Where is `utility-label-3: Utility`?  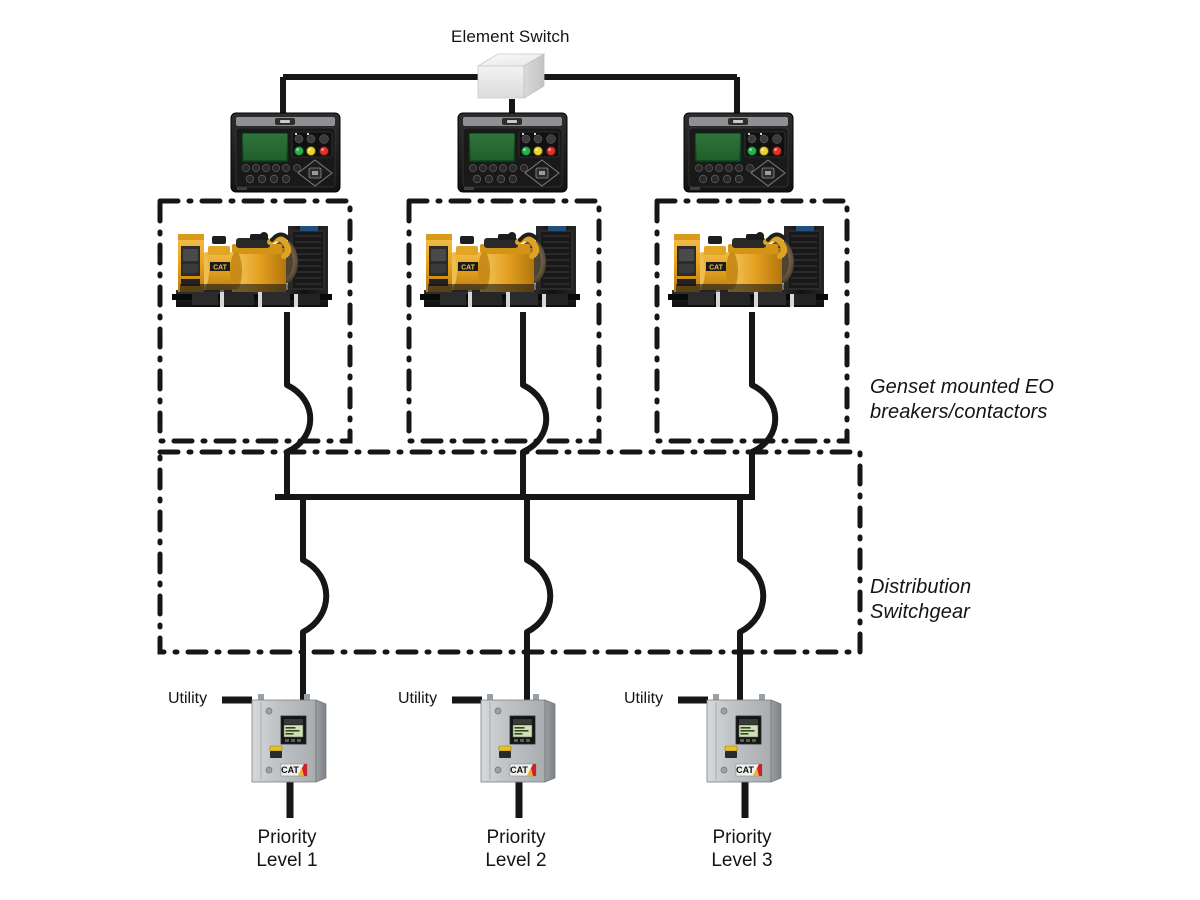
utility-label-3: Utility is located at coordinates (644, 698).